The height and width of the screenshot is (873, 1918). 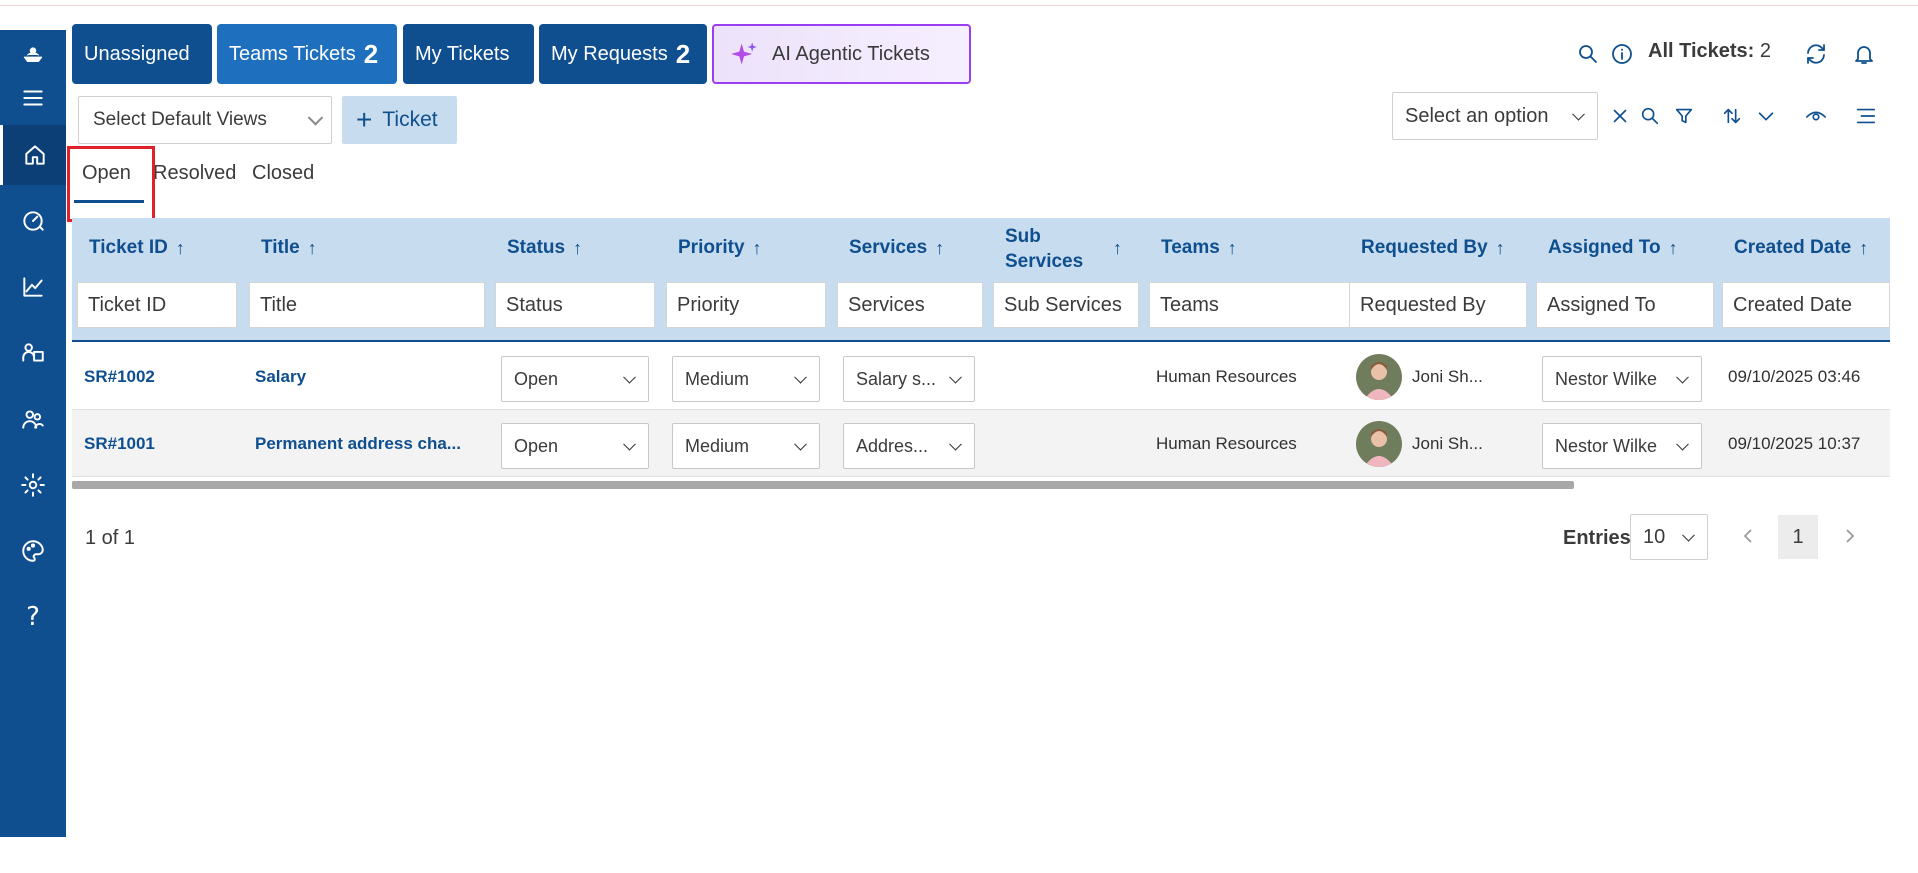 What do you see at coordinates (1199, 248) in the screenshot?
I see `column-header-teams: Teams ↑` at bounding box center [1199, 248].